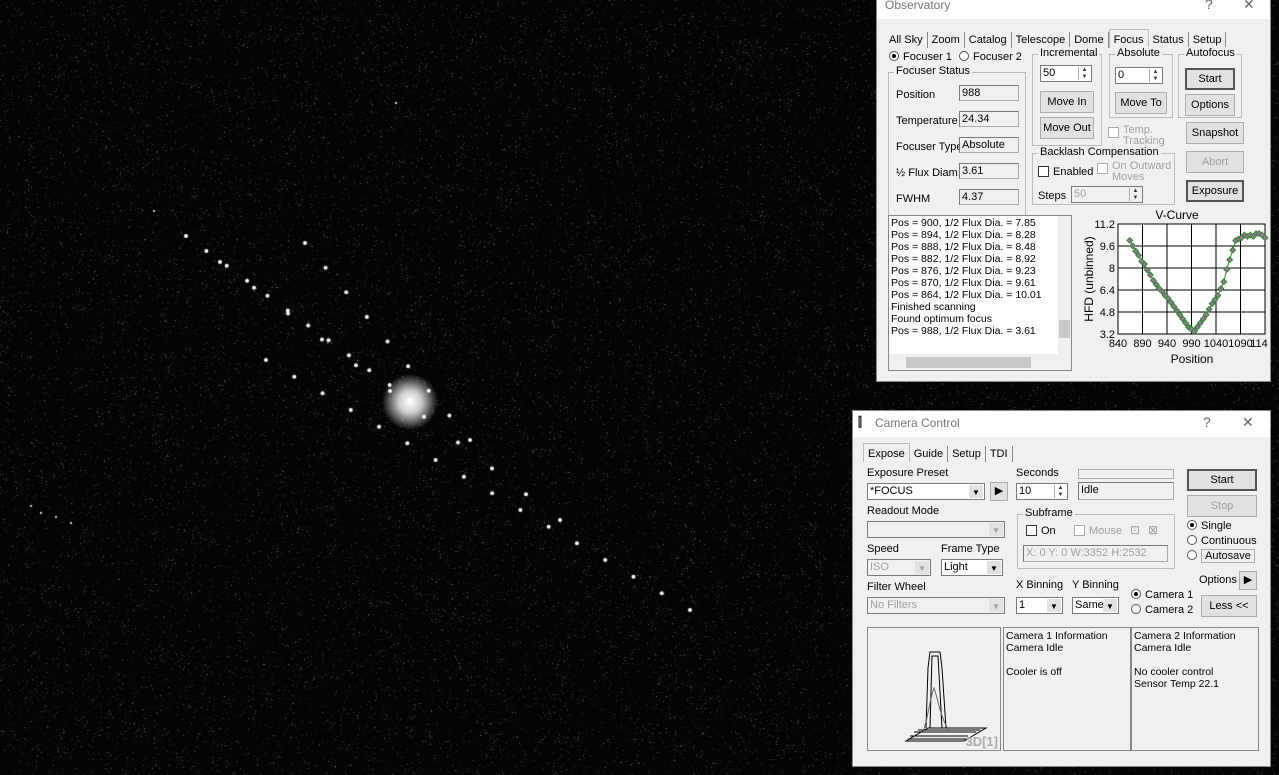 Image resolution: width=1279 pixels, height=775 pixels. What do you see at coordinates (989, 145) in the screenshot?
I see `focuser-type-value: Absolute` at bounding box center [989, 145].